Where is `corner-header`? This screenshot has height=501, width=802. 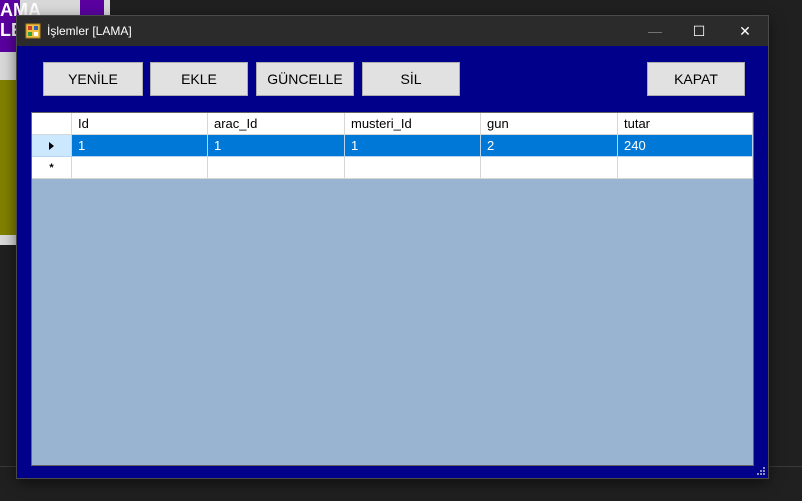
corner-header is located at coordinates (52, 124).